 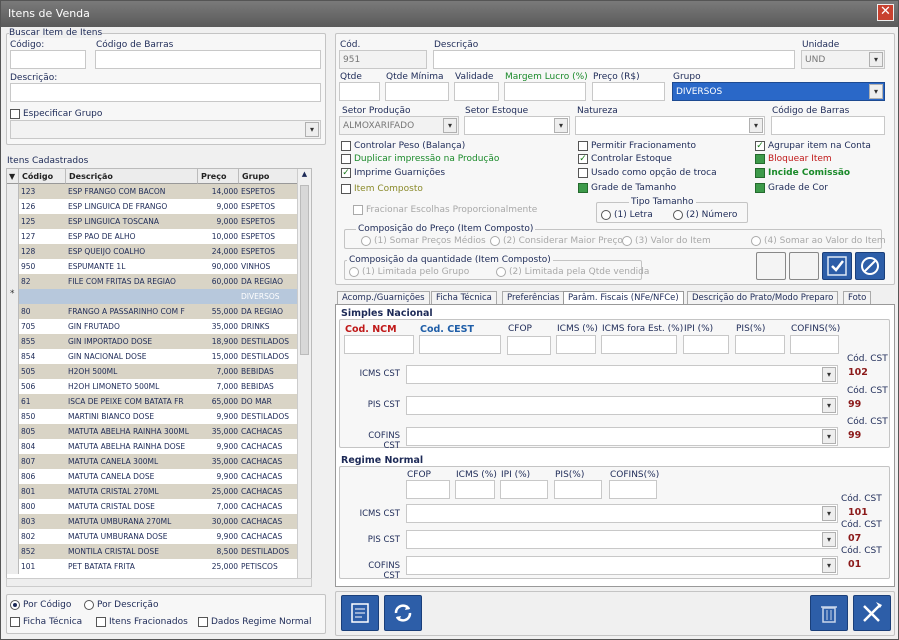 What do you see at coordinates (529, 345) in the screenshot?
I see `cfop-input` at bounding box center [529, 345].